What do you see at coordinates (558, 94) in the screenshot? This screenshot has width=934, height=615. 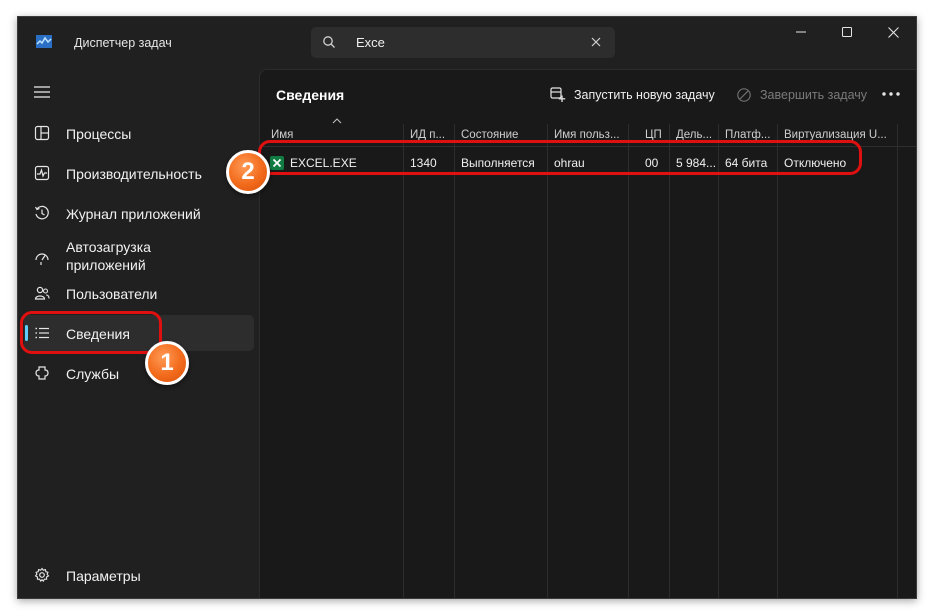 I see `new-task-icon` at bounding box center [558, 94].